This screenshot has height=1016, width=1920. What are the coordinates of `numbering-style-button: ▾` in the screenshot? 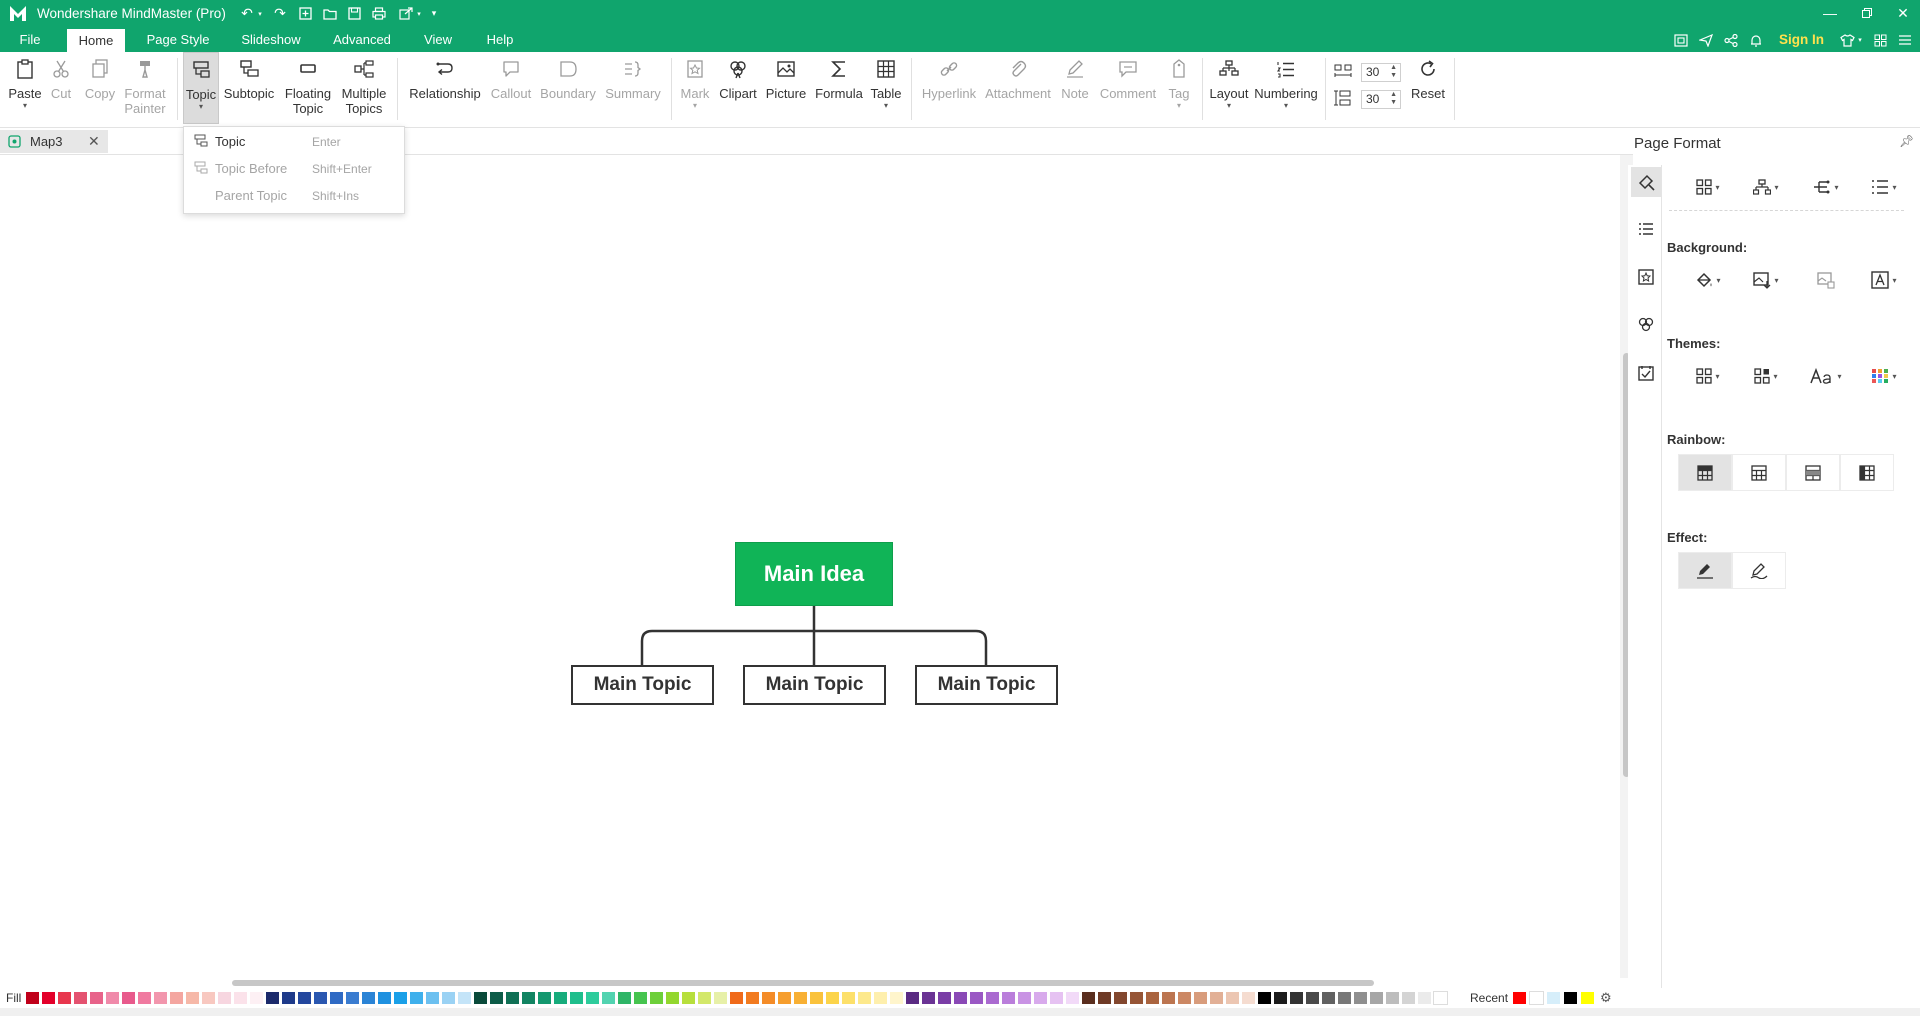 It's located at (1884, 187).